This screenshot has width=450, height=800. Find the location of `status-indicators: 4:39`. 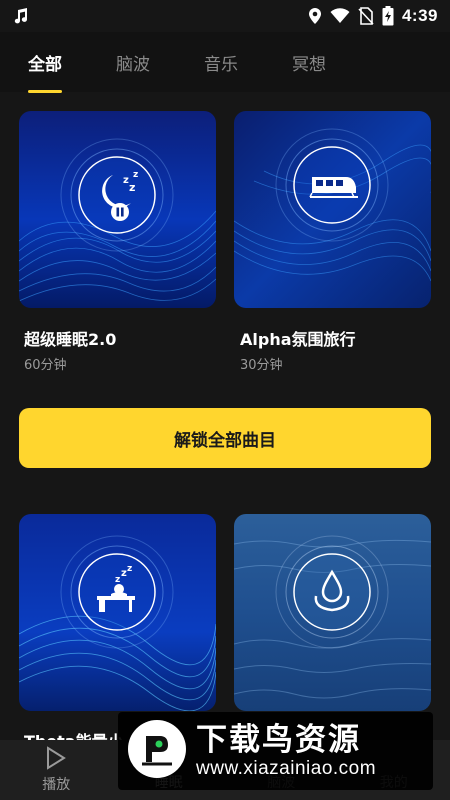

status-indicators: 4:39 is located at coordinates (373, 16).